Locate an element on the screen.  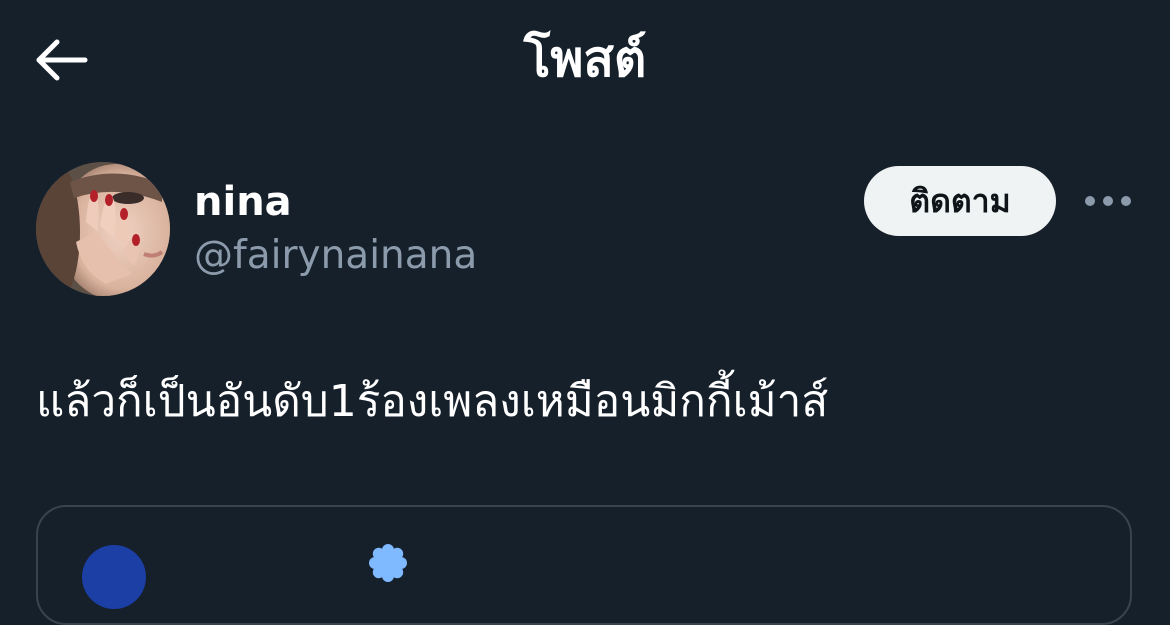
author-display-name: nina is located at coordinates (243, 202).